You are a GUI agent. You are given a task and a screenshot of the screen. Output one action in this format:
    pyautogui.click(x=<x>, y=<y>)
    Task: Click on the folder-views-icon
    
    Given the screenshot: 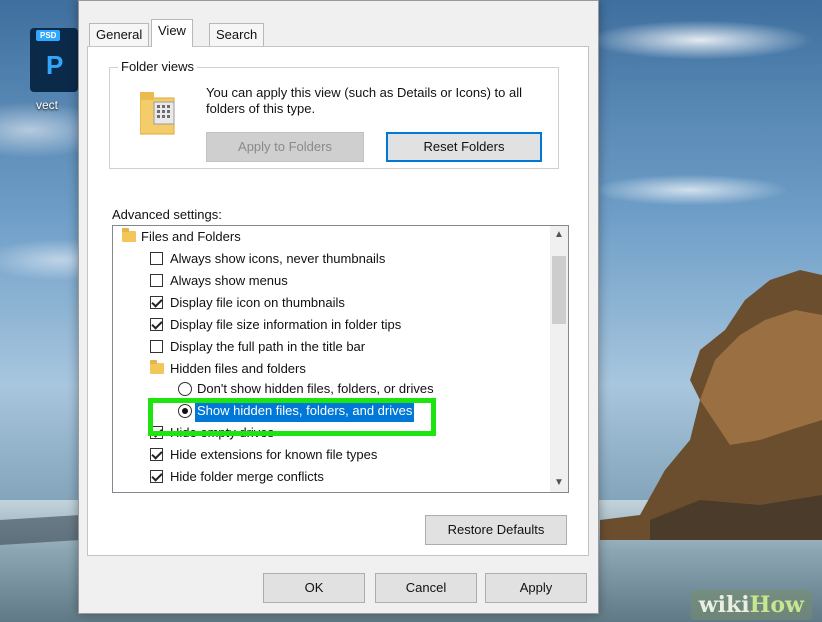 What is the action you would take?
    pyautogui.click(x=157, y=113)
    